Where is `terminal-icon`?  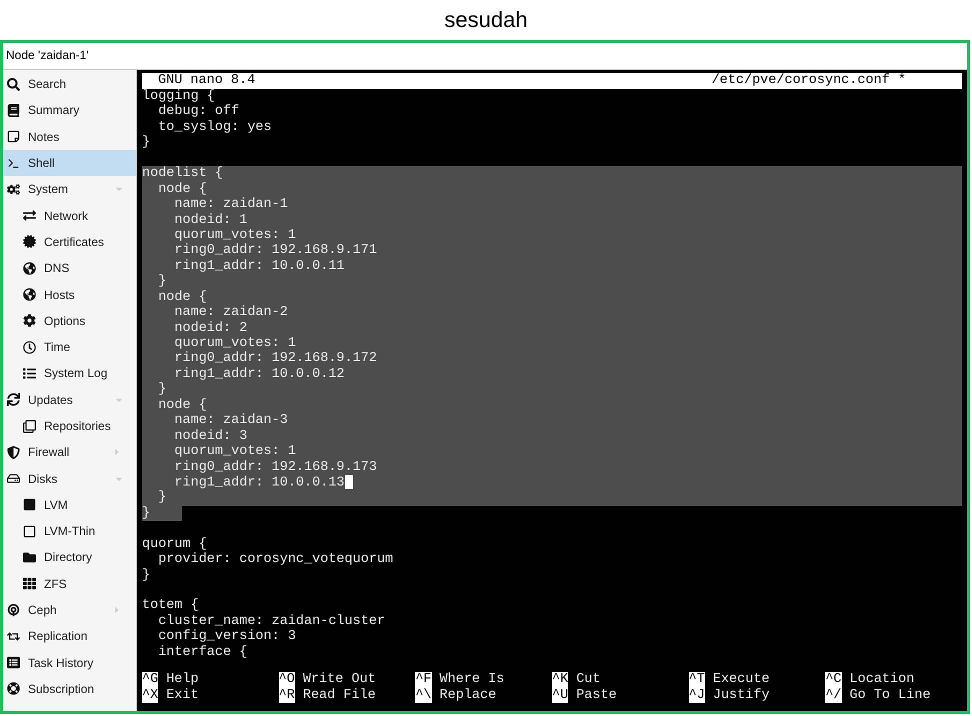 terminal-icon is located at coordinates (13, 163).